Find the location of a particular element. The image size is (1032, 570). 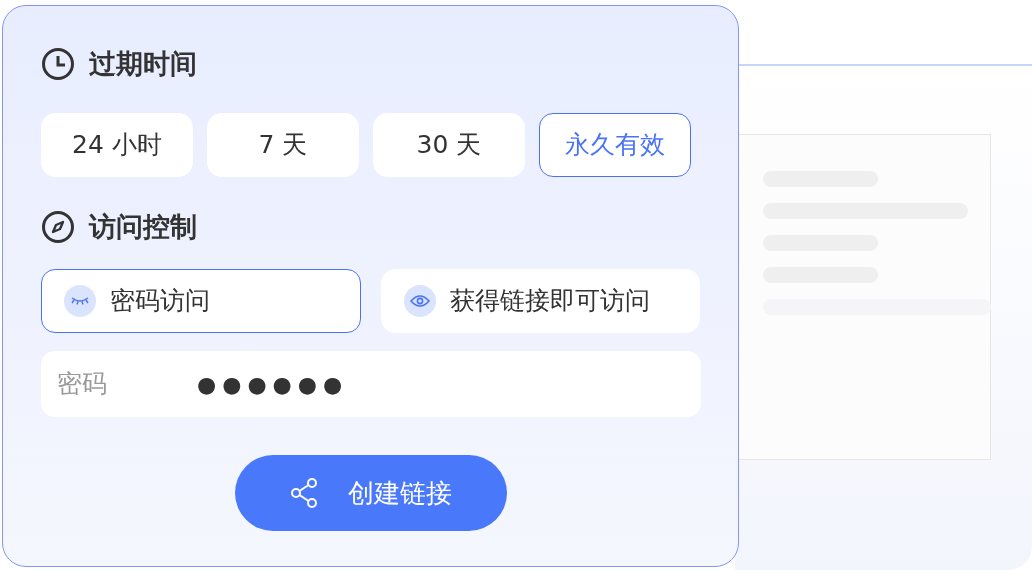

expiry-option: 7 天 is located at coordinates (283, 144).